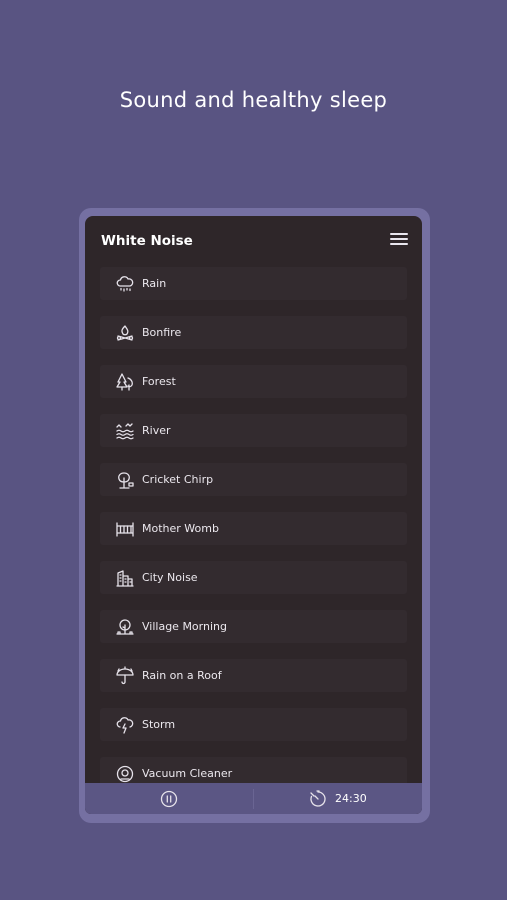 The width and height of the screenshot is (507, 900). What do you see at coordinates (253, 240) in the screenshot?
I see `app-bar: White Noise` at bounding box center [253, 240].